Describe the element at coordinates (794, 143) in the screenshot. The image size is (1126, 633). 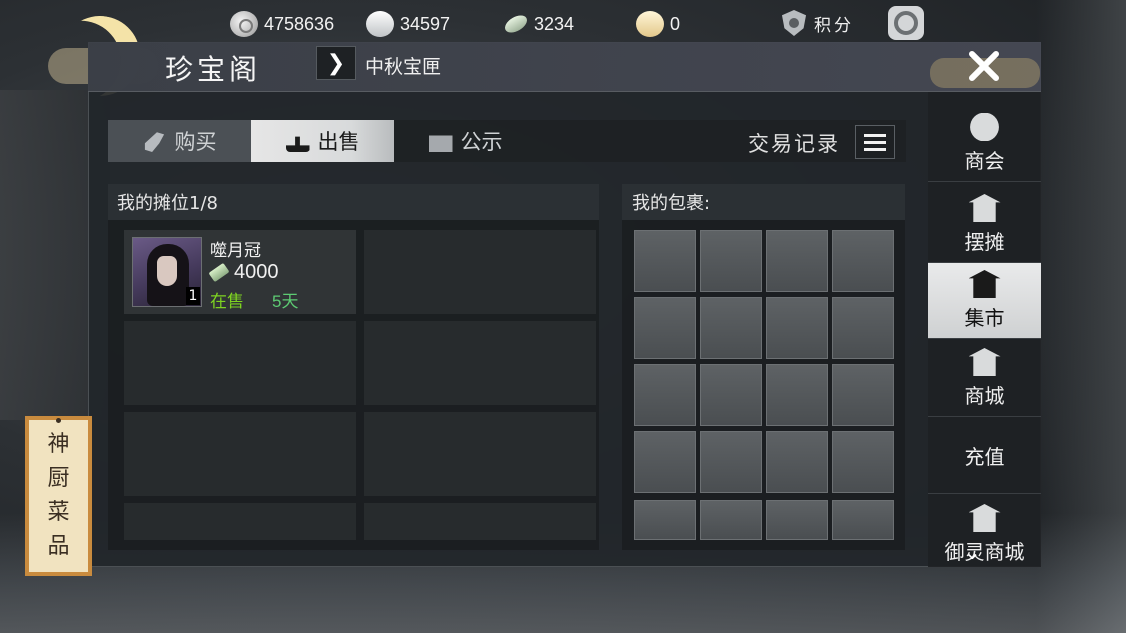
I see `trade-record-label: 交易记录` at that location.